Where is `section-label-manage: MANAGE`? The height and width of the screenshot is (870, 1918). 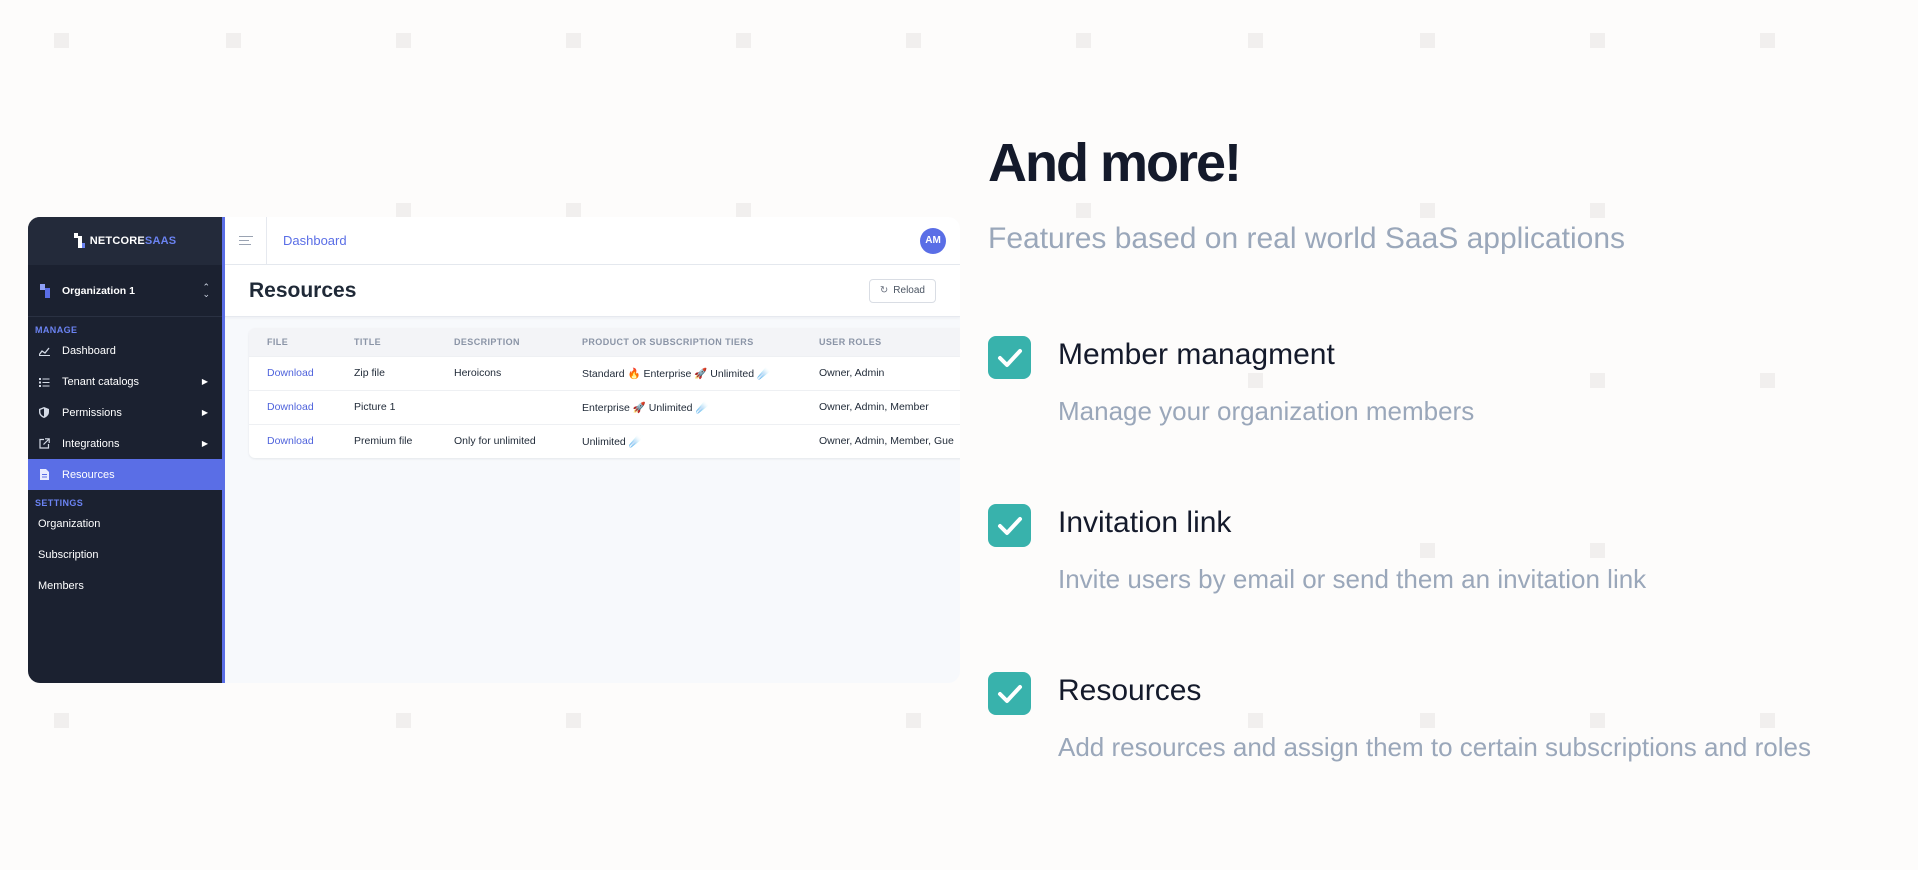
section-label-manage: MANAGE is located at coordinates (56, 330).